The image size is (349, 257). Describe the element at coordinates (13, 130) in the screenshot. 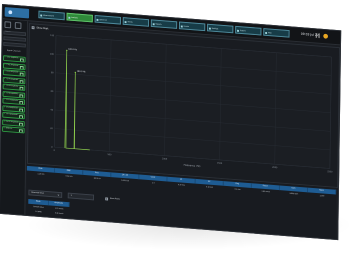

I see `sidebar-item: 11 Baseline` at that location.